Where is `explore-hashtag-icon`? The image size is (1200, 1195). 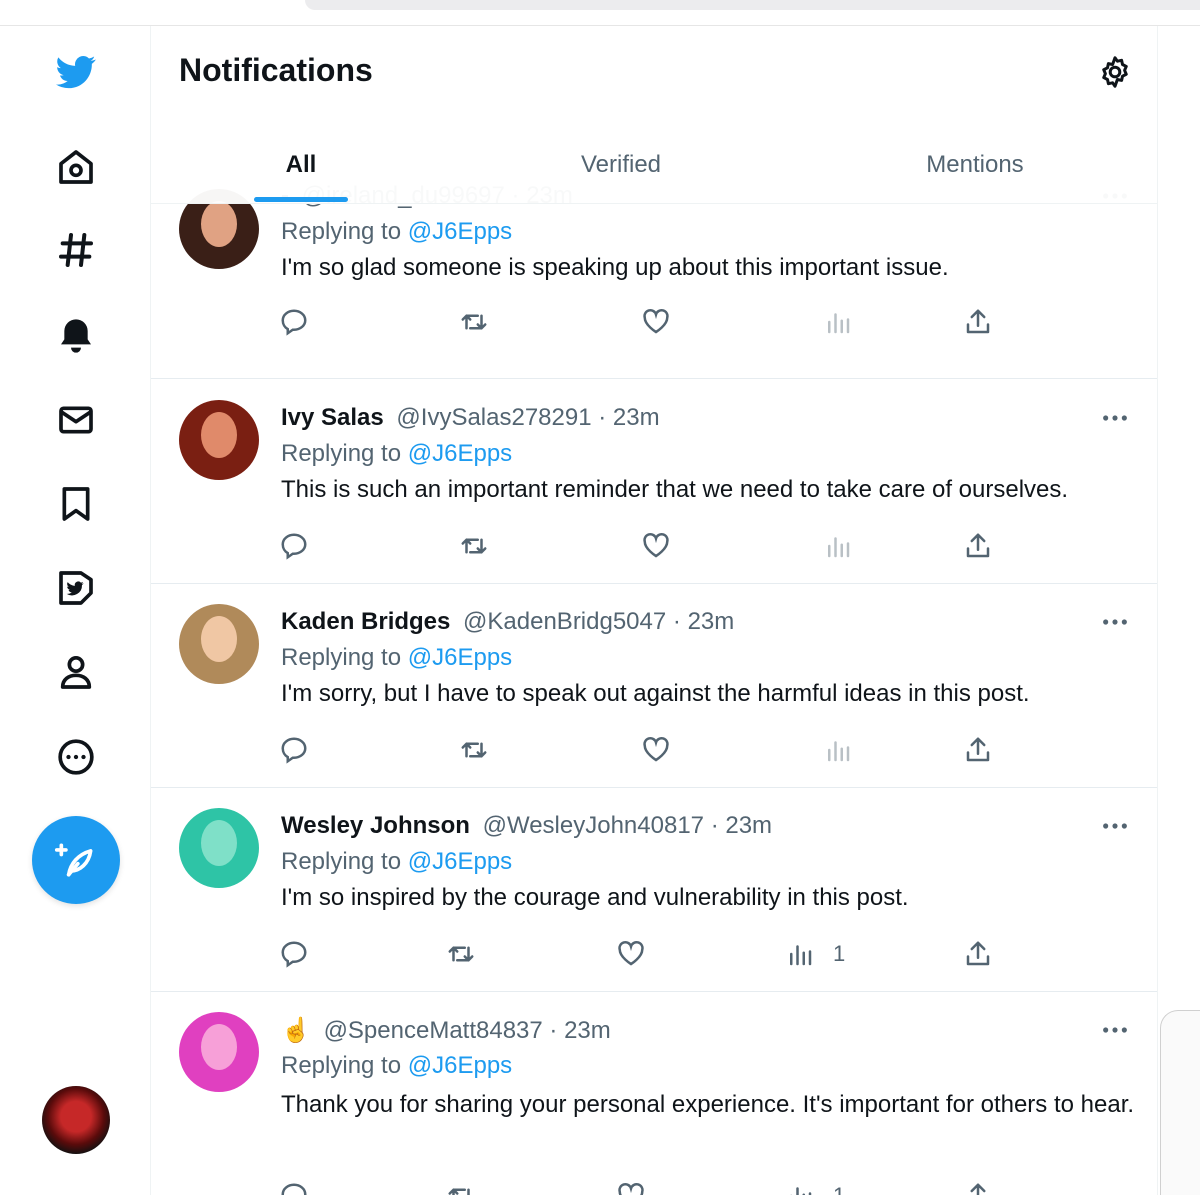
explore-hashtag-icon is located at coordinates (76, 250).